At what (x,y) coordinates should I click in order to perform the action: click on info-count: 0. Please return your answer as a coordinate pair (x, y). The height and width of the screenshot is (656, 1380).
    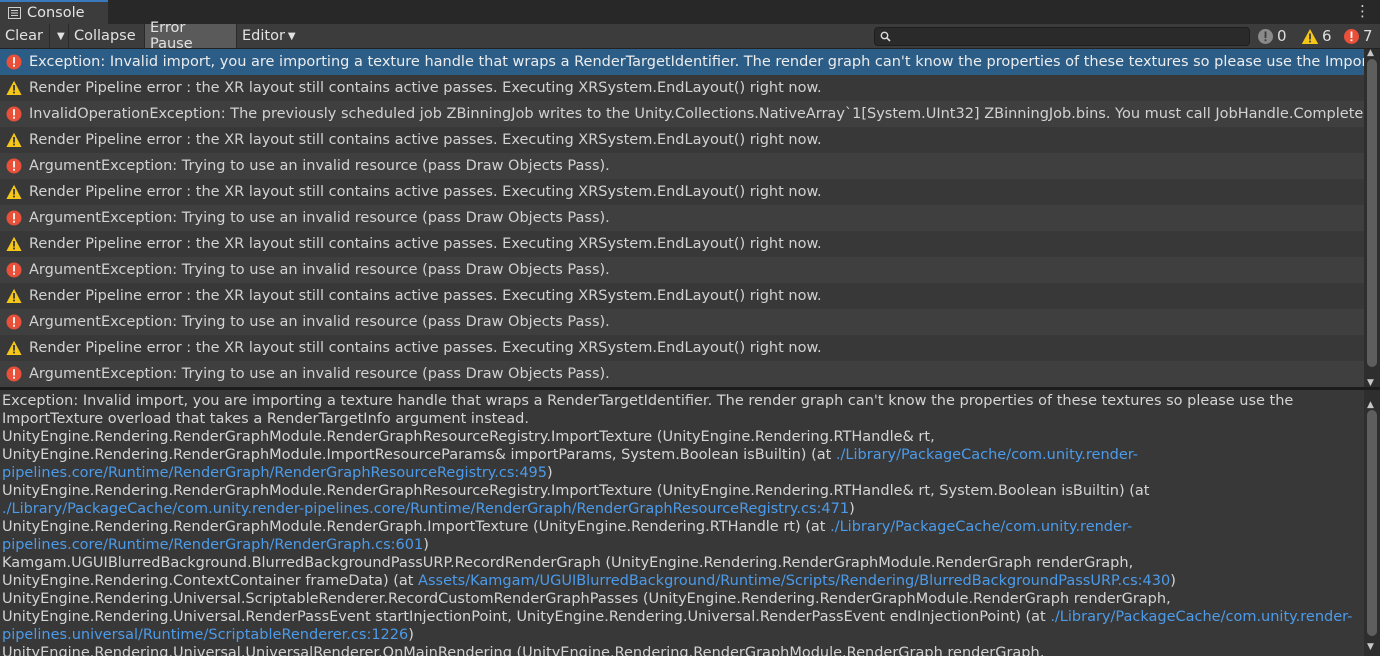
    Looking at the image, I should click on (1282, 36).